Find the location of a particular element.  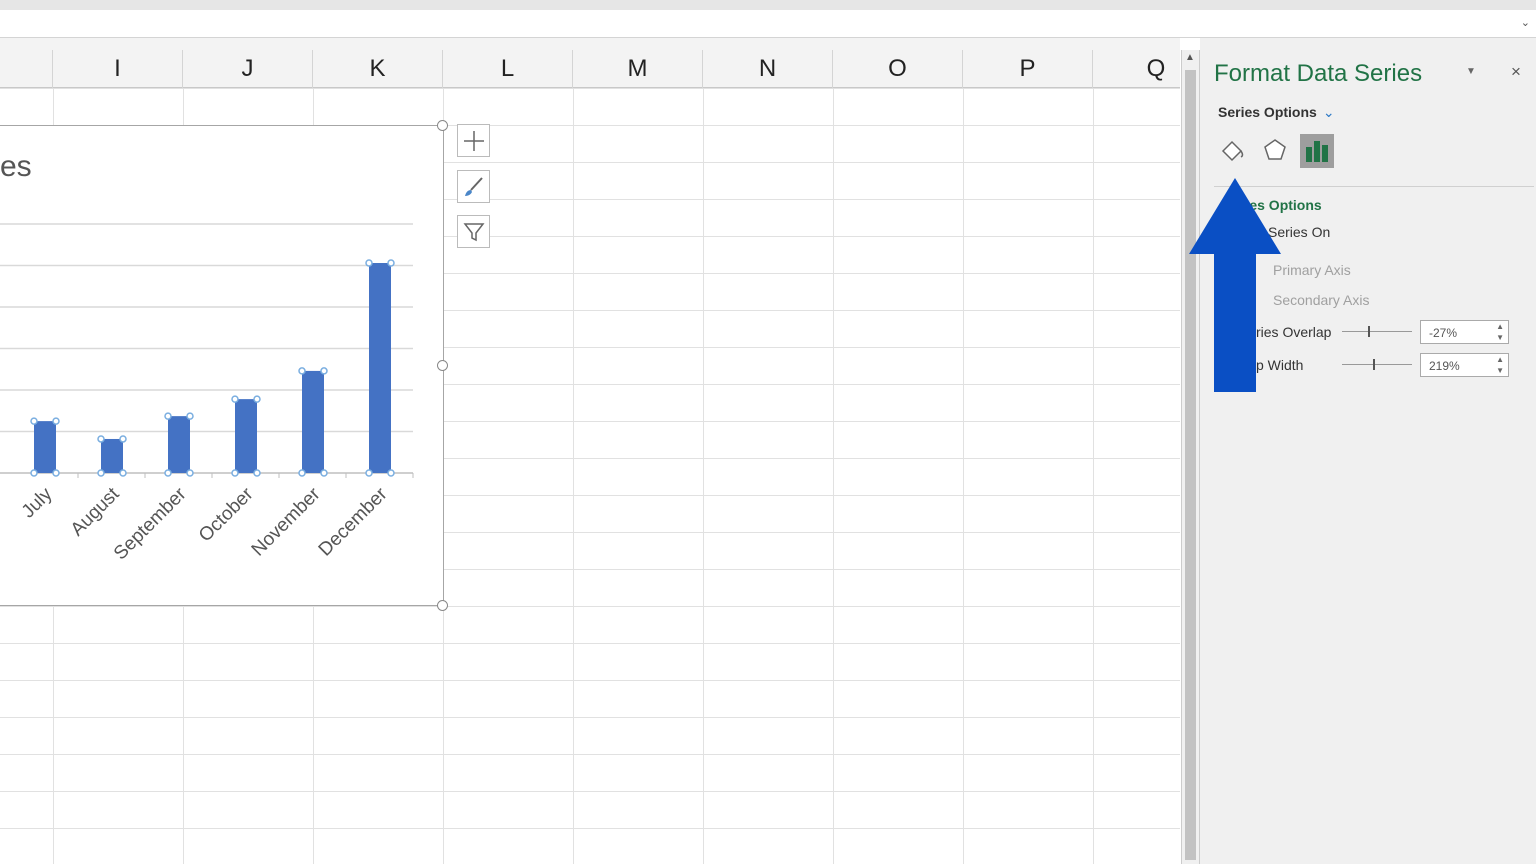

brush-icon is located at coordinates (473, 186).